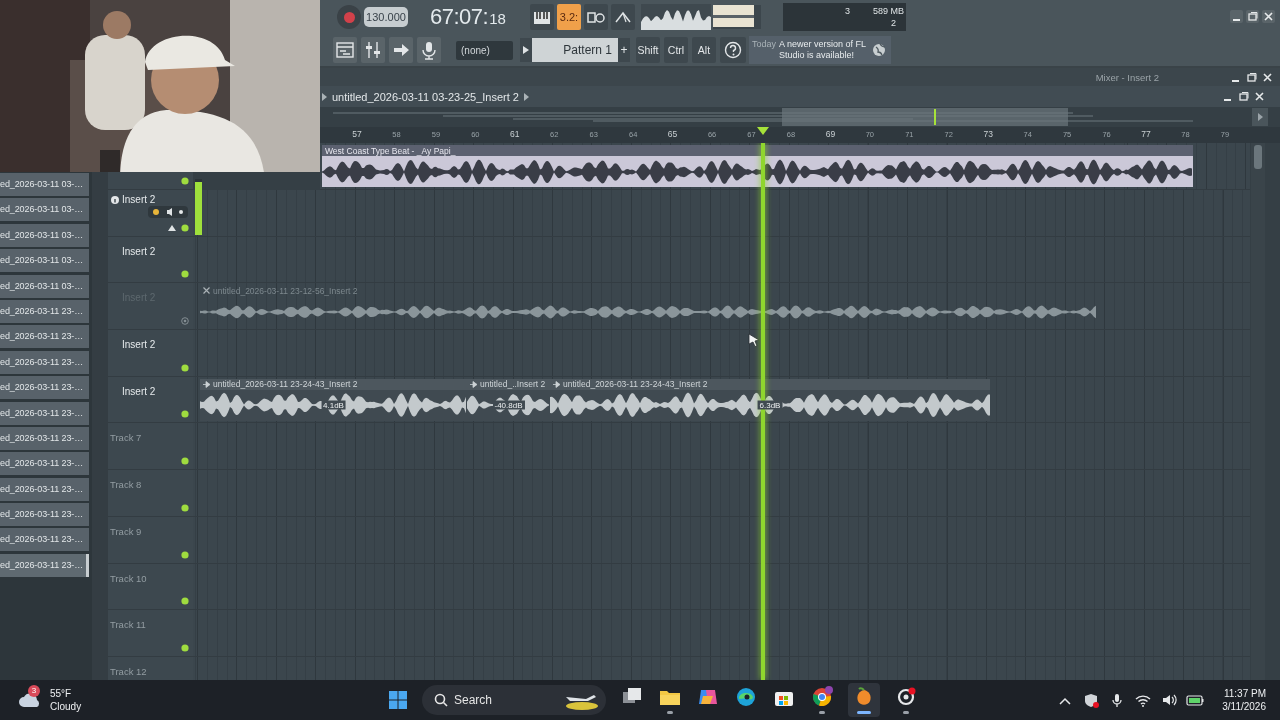  What do you see at coordinates (1146, 134) in the screenshot?
I see `bar-number: 77` at bounding box center [1146, 134].